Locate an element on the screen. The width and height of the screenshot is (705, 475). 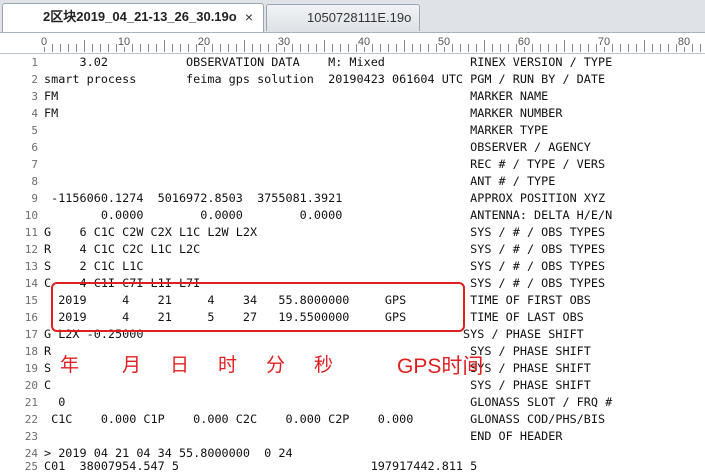
ruler-number: 50 is located at coordinates (444, 42).